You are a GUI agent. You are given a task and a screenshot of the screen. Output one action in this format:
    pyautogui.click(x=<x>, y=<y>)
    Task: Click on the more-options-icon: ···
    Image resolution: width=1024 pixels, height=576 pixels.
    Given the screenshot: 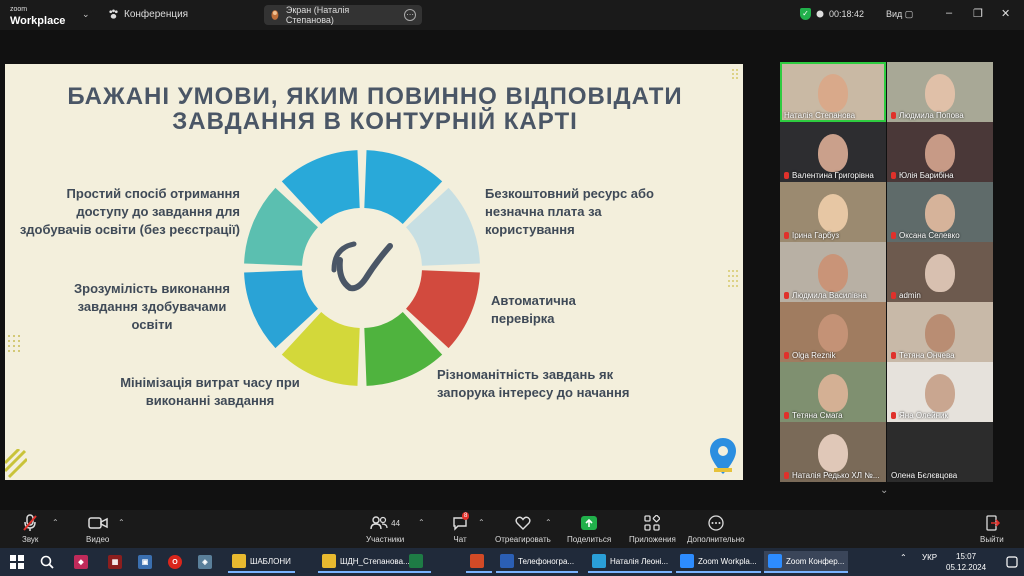 What is the action you would take?
    pyautogui.click(x=410, y=15)
    